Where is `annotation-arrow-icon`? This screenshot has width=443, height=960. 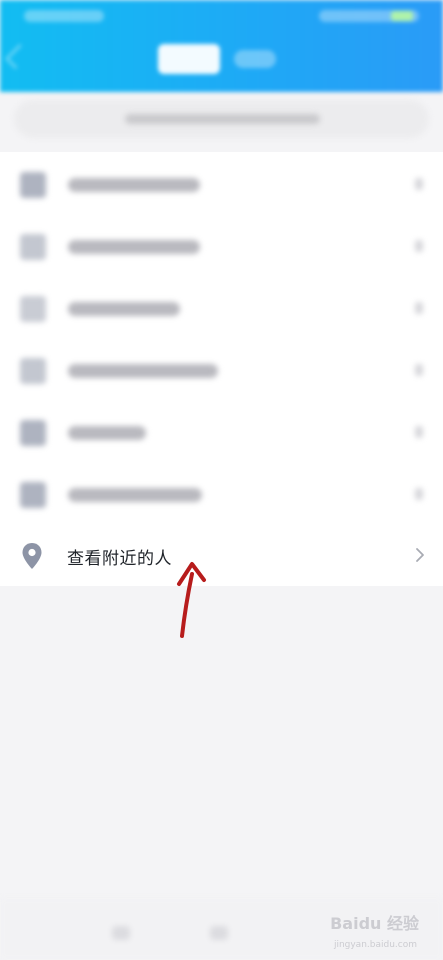
annotation-arrow-icon is located at coordinates (191, 600).